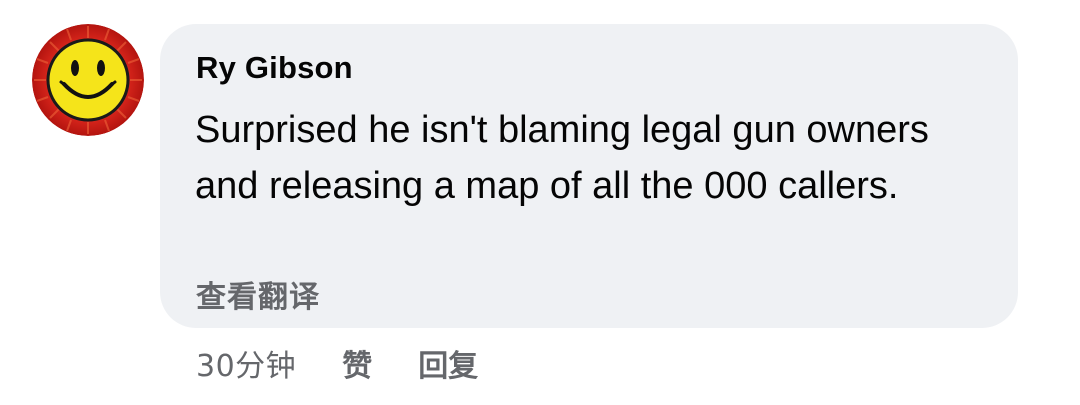 This screenshot has width=1080, height=405. What do you see at coordinates (274, 68) in the screenshot?
I see `comment-author: Ry Gibson` at bounding box center [274, 68].